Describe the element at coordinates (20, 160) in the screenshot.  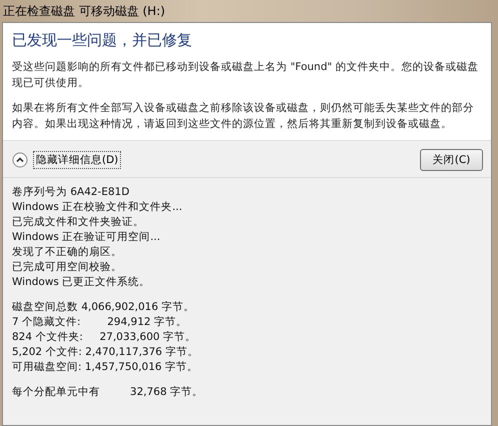
I see `chevron-up-icon` at that location.